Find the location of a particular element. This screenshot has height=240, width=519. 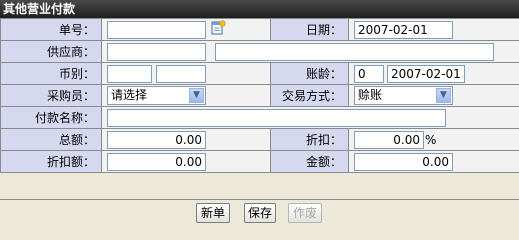

aging-label: 账龄： is located at coordinates (309, 73).